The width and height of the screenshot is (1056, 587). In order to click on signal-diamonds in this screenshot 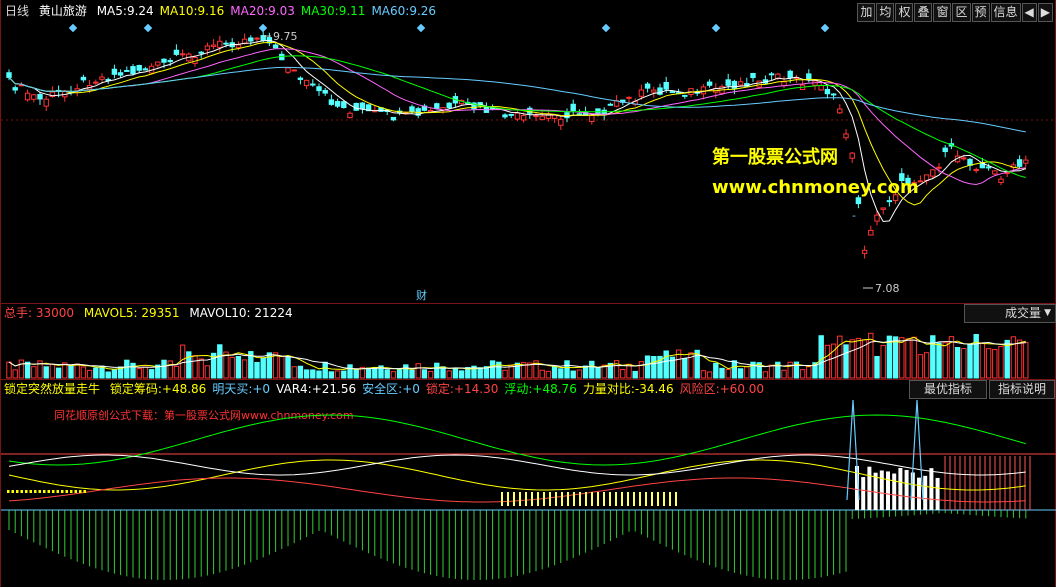, I will do `click(449, 28)`.